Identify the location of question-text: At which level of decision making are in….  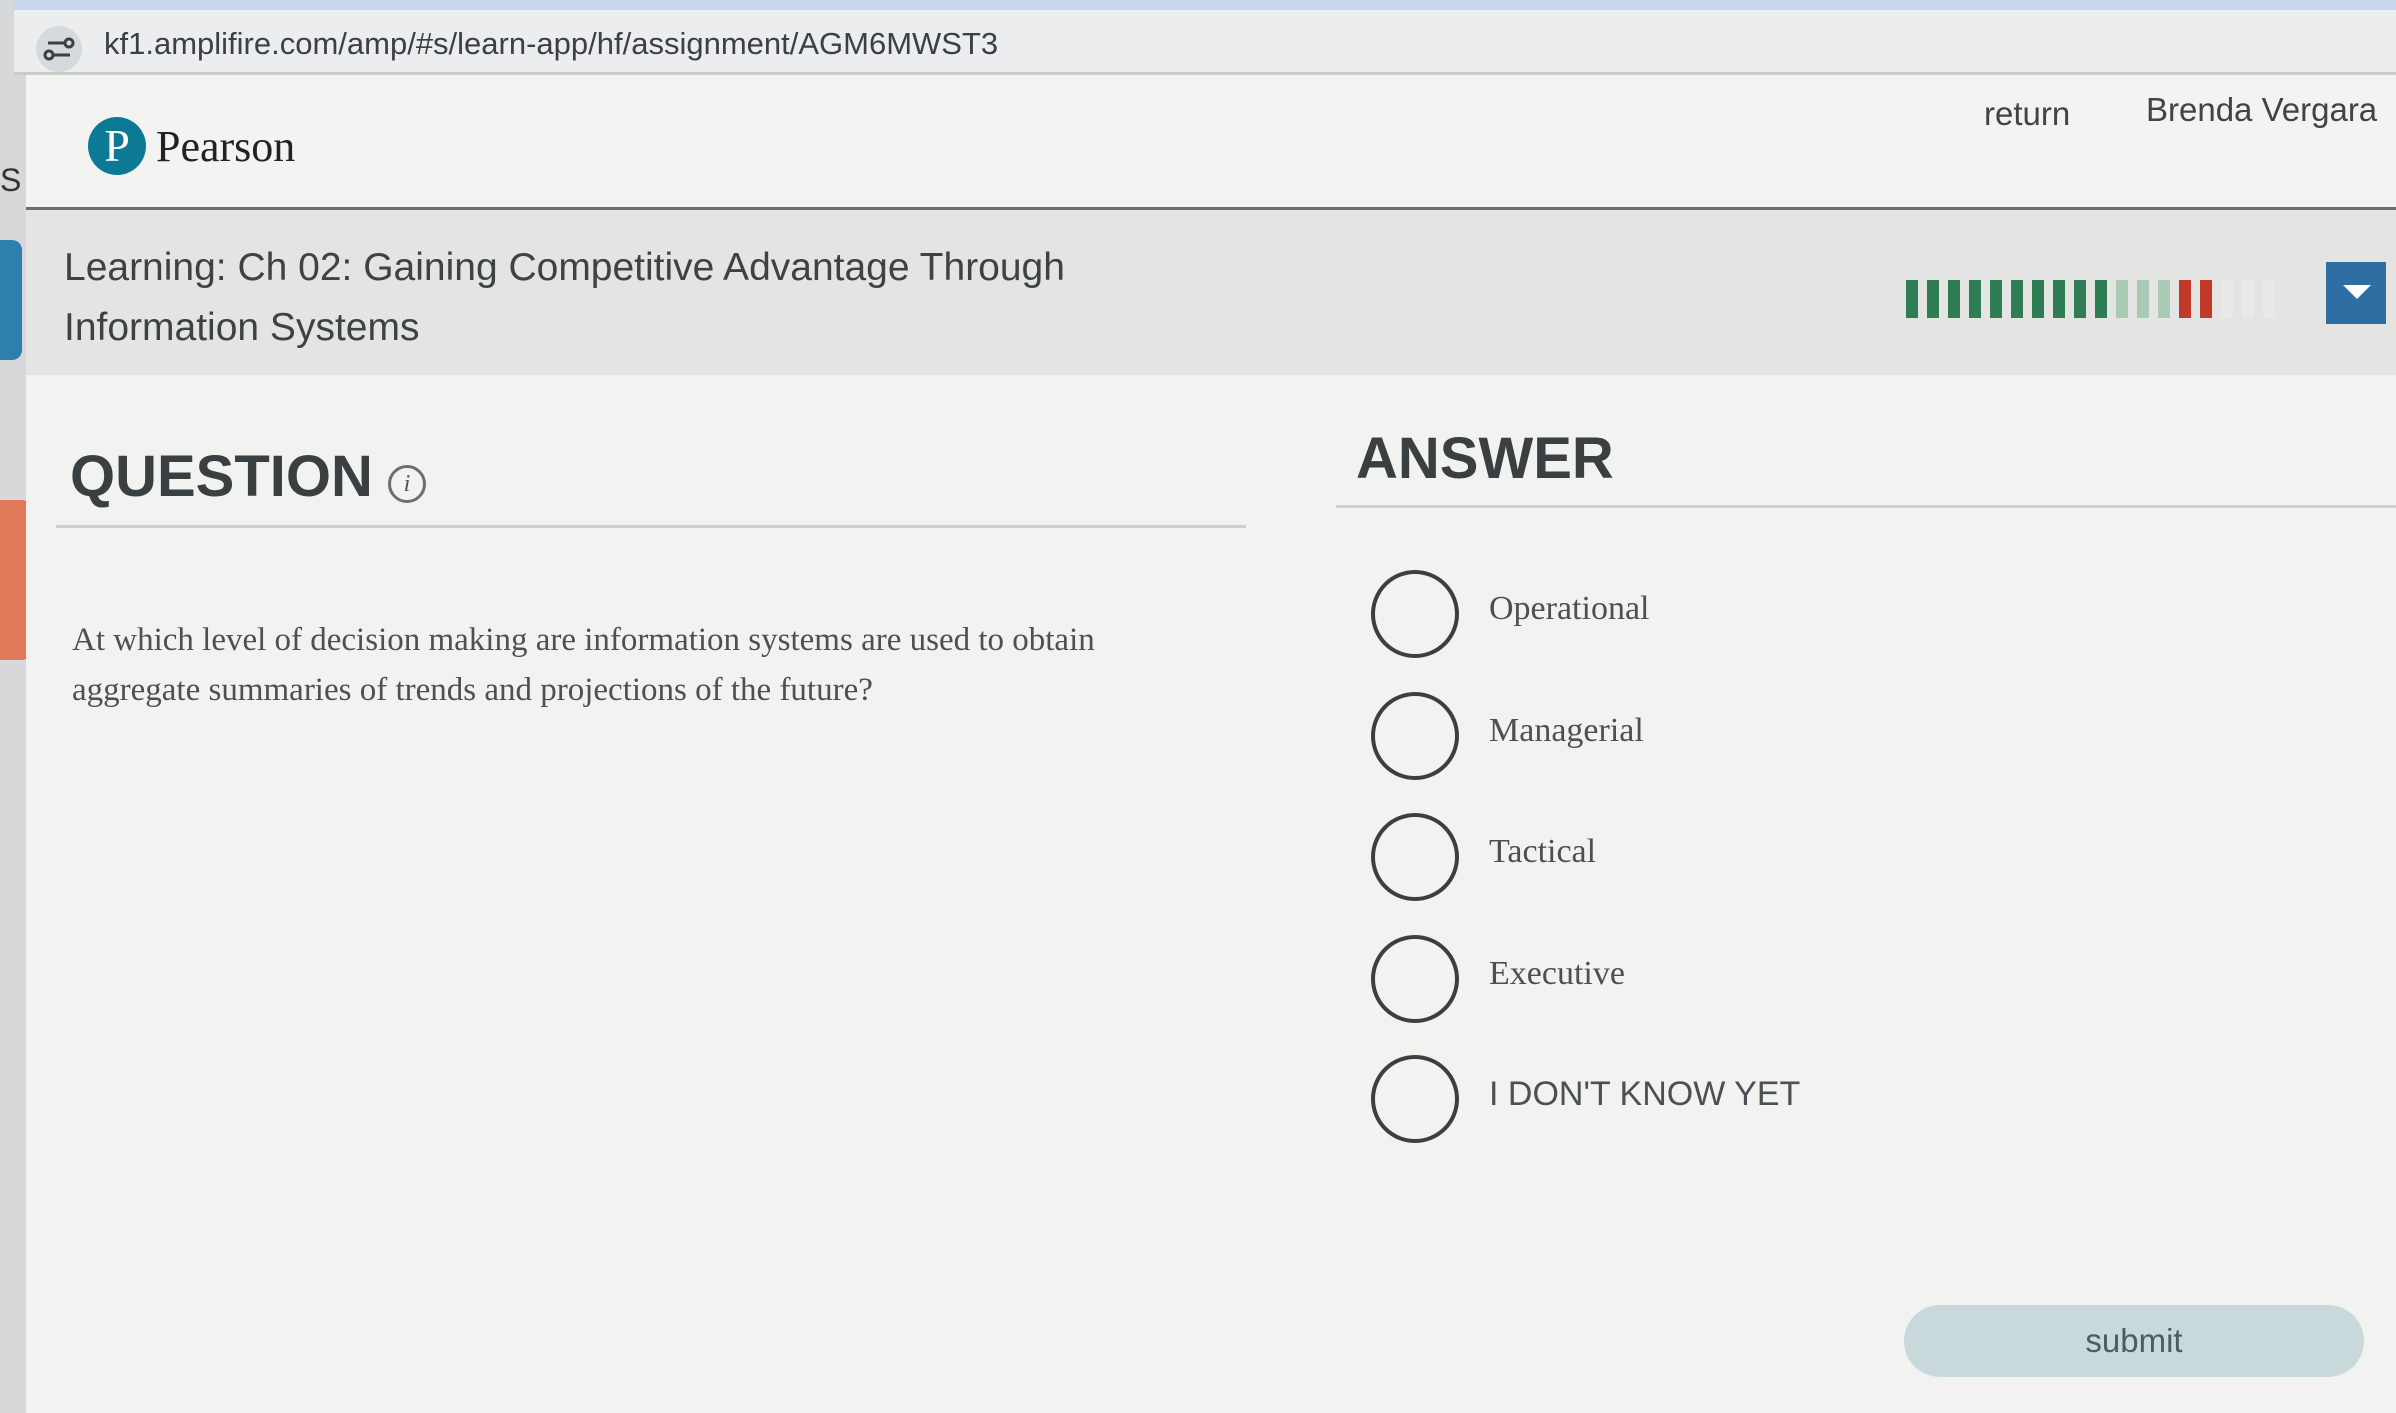
(583, 665).